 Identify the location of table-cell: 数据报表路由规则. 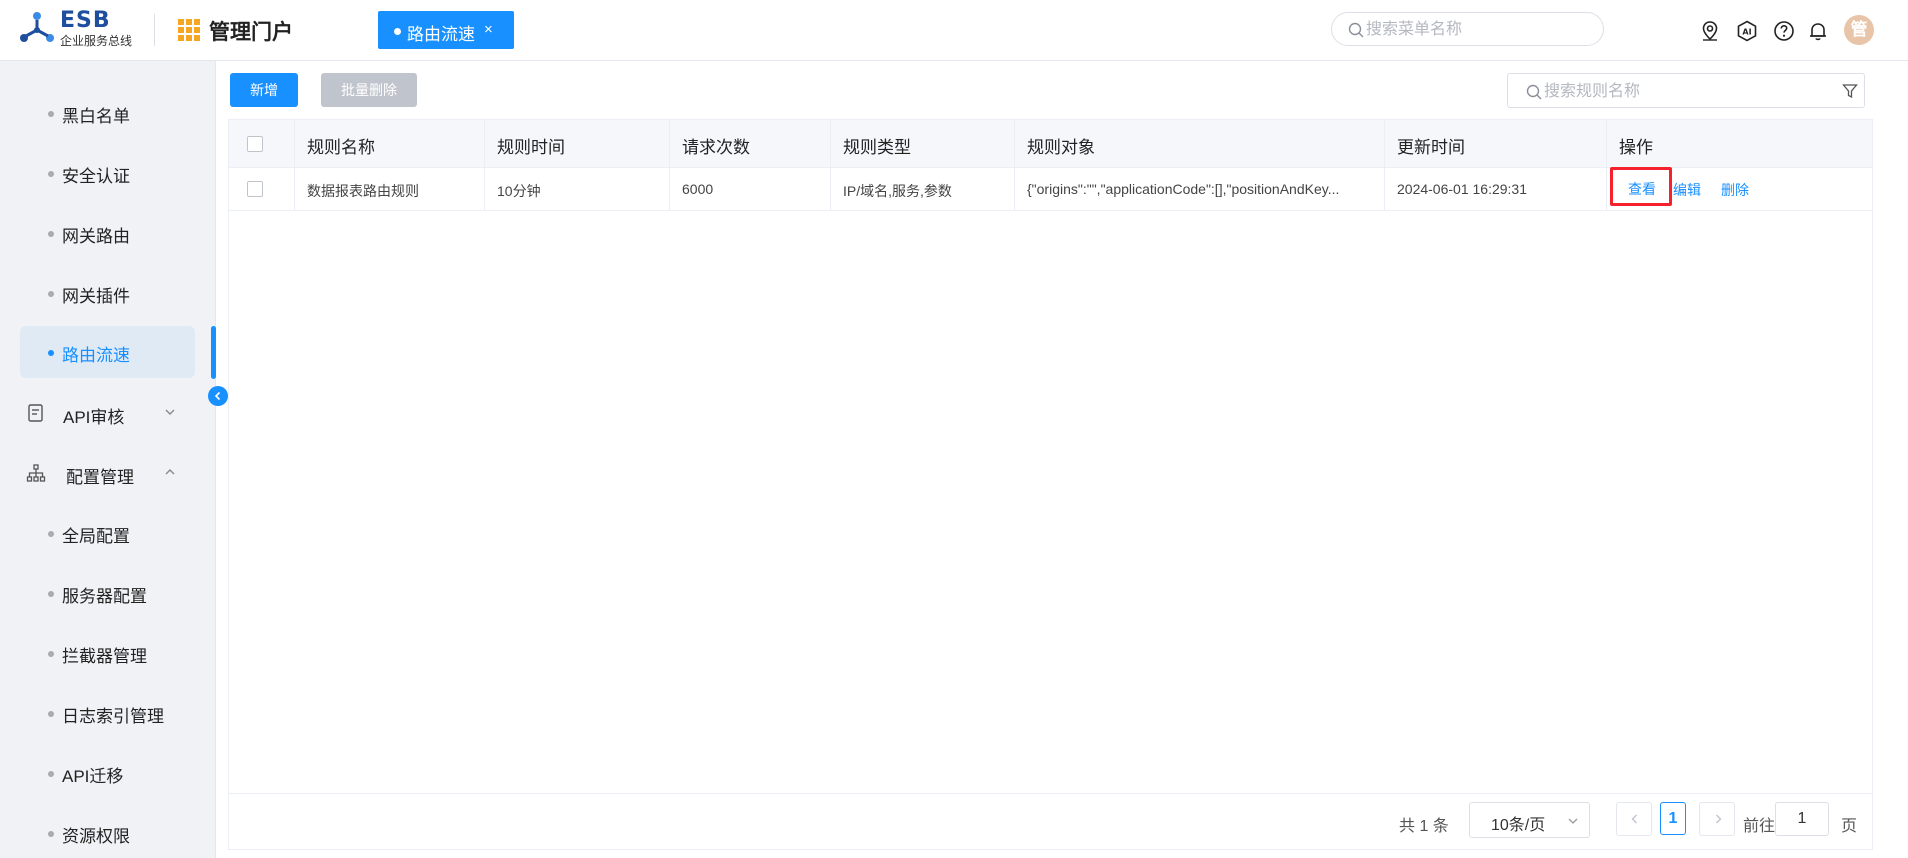
(390, 189).